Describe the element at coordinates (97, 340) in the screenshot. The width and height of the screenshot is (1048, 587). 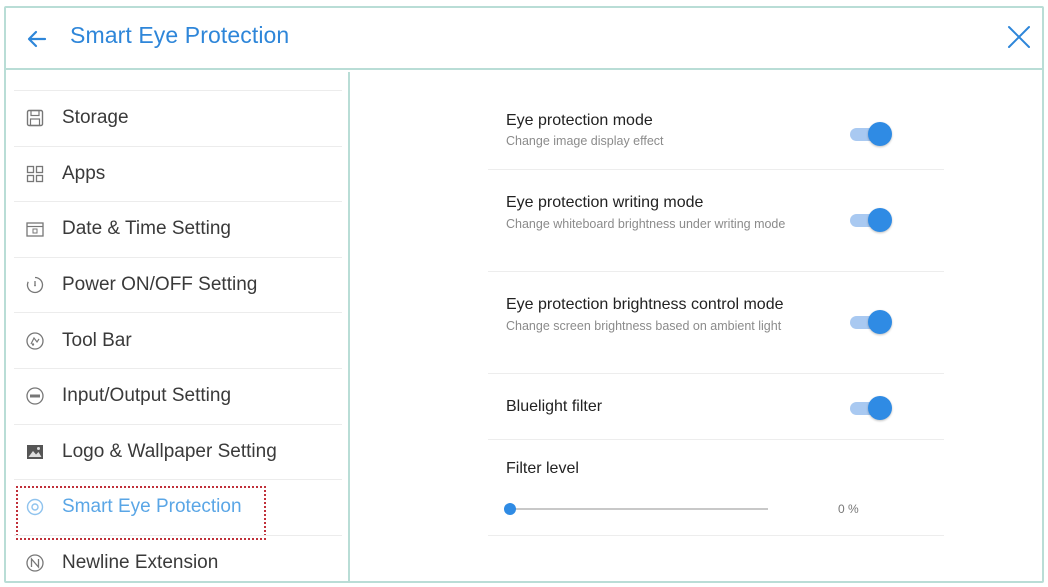
I see `sidebar-item-label: Tool Bar` at that location.